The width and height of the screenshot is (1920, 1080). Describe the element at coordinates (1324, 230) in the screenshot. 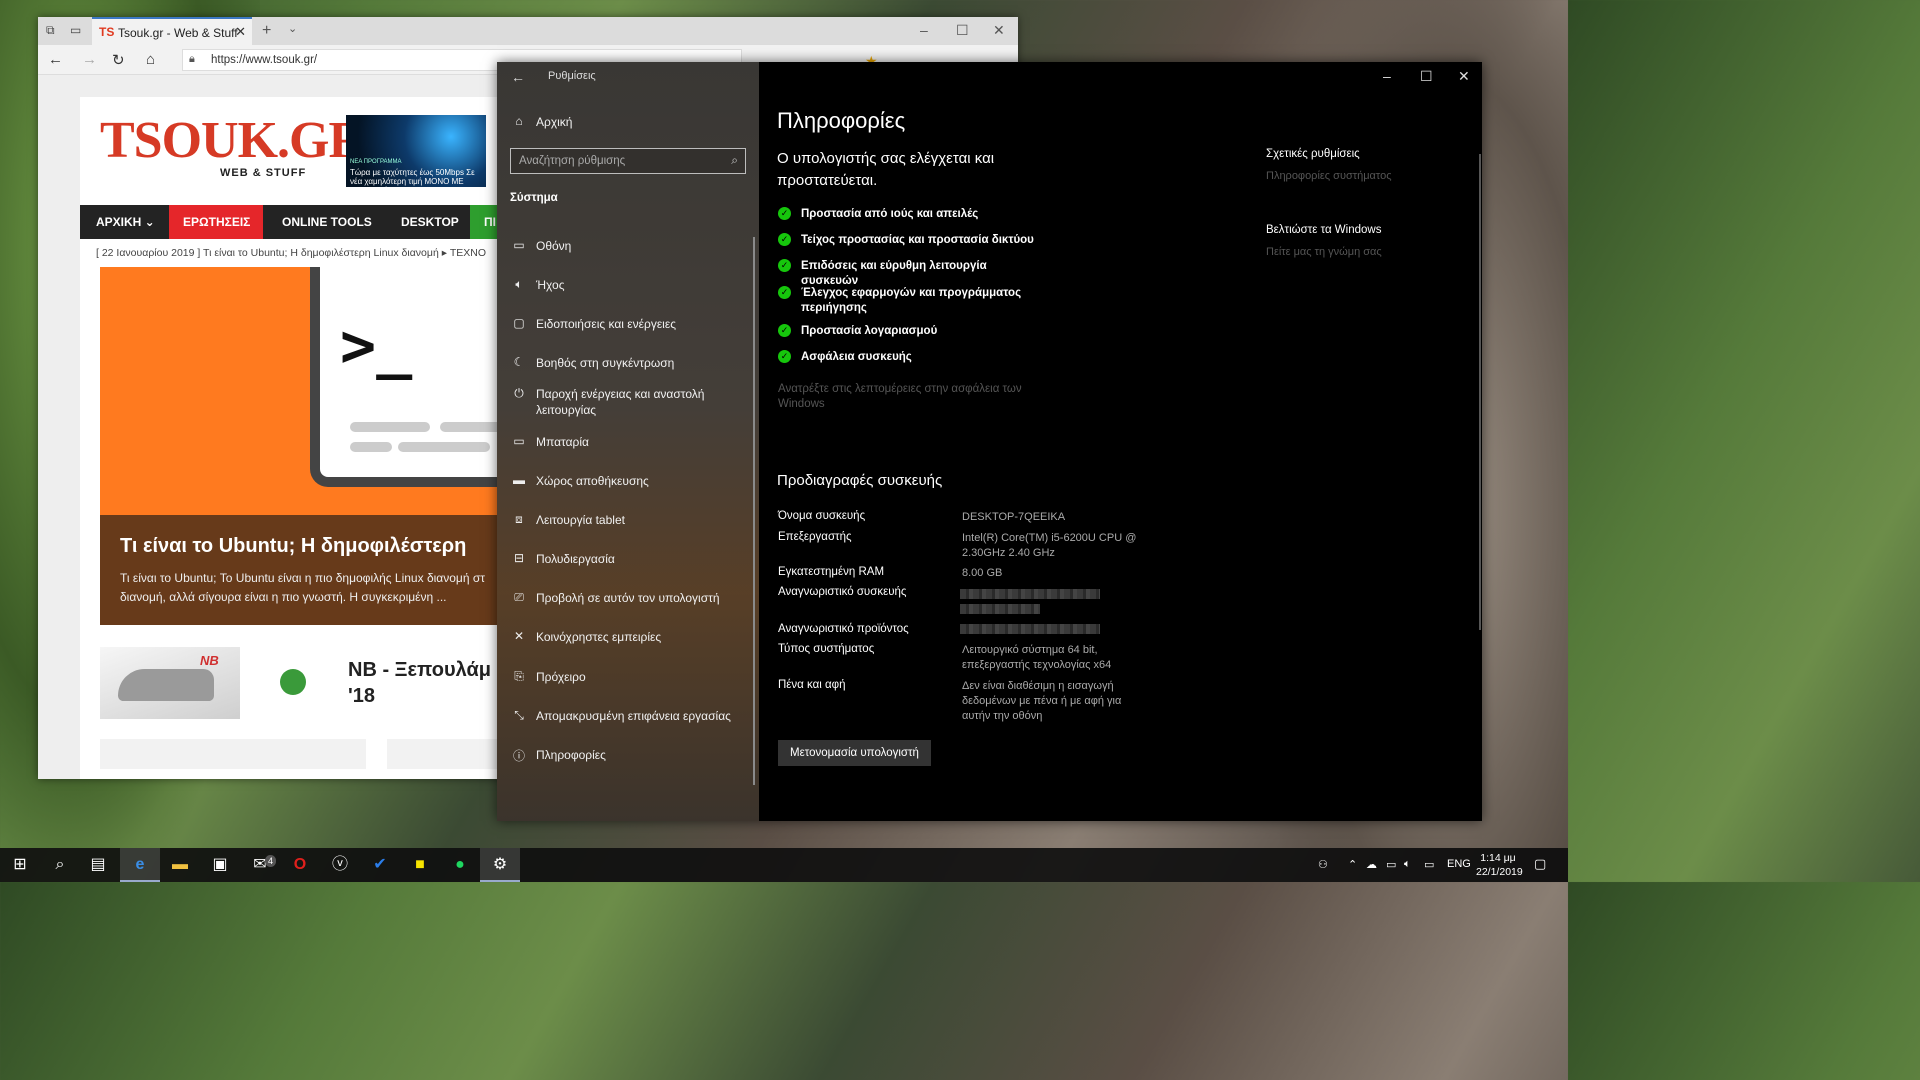

I see `improve-windows-heading: Βελτιώστε τα Windows` at that location.